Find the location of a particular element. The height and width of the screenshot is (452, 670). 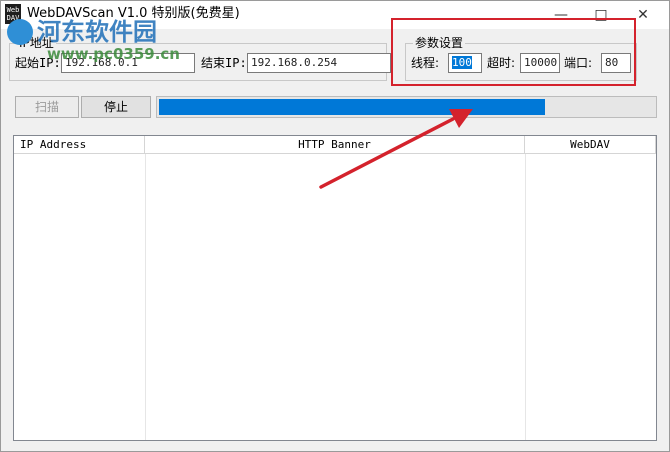

params-highlight-box is located at coordinates (513, 52).